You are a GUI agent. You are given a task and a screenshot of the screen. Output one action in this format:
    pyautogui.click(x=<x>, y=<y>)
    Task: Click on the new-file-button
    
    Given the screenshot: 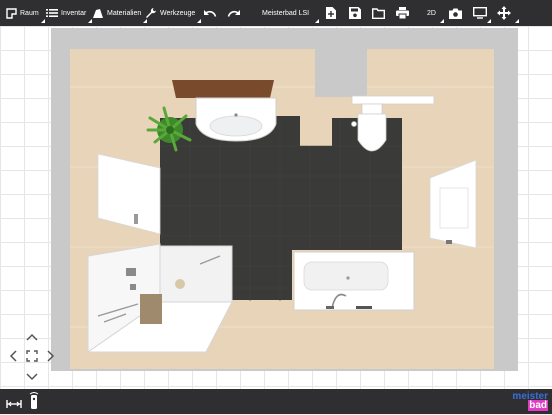 What is the action you would take?
    pyautogui.click(x=331, y=13)
    